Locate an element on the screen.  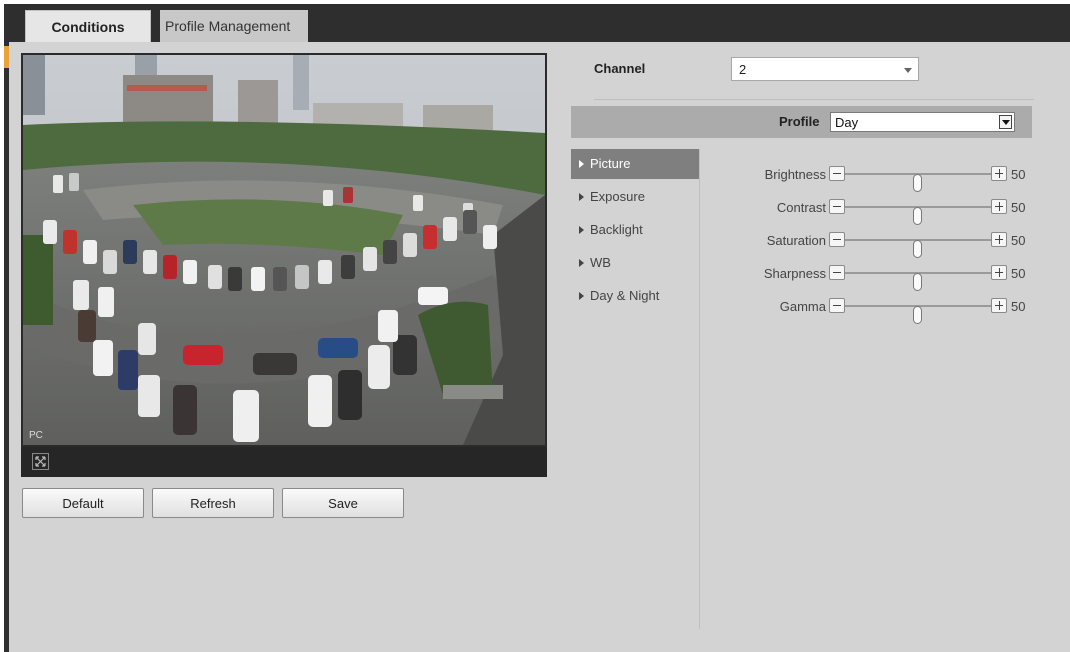
left-strip is located at coordinates (6, 328).